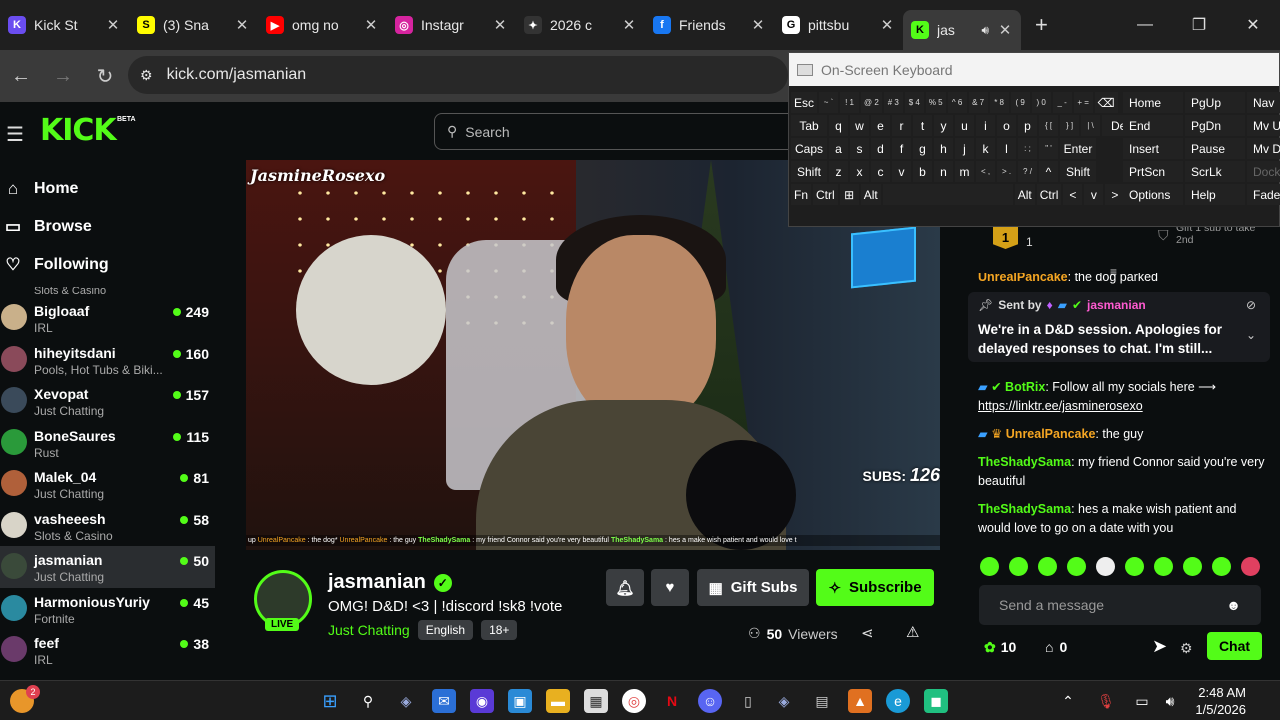 This screenshot has width=1280, height=720. What do you see at coordinates (625, 587) in the screenshot?
I see `notification-bell-button: 🔔︎` at bounding box center [625, 587].